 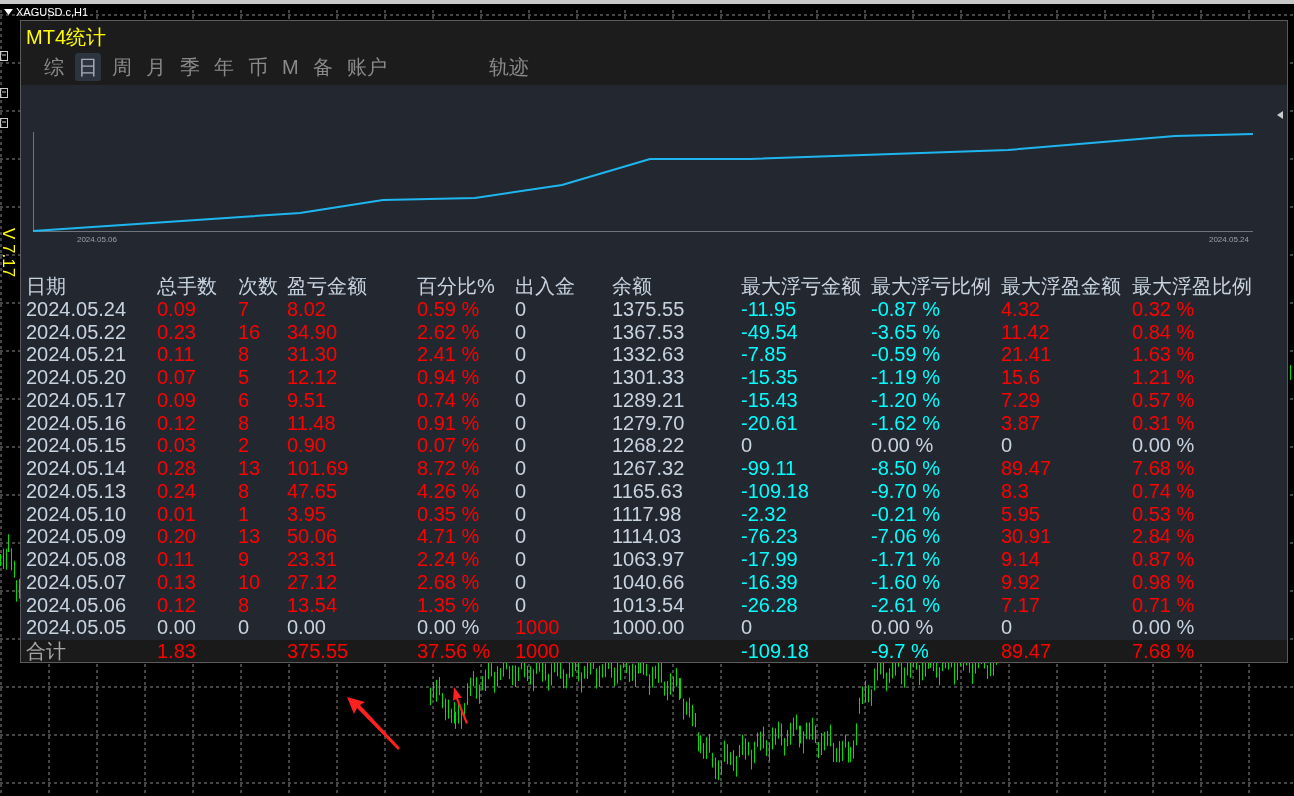 I want to click on table-cell-text: 0.11, so click(x=176, y=559).